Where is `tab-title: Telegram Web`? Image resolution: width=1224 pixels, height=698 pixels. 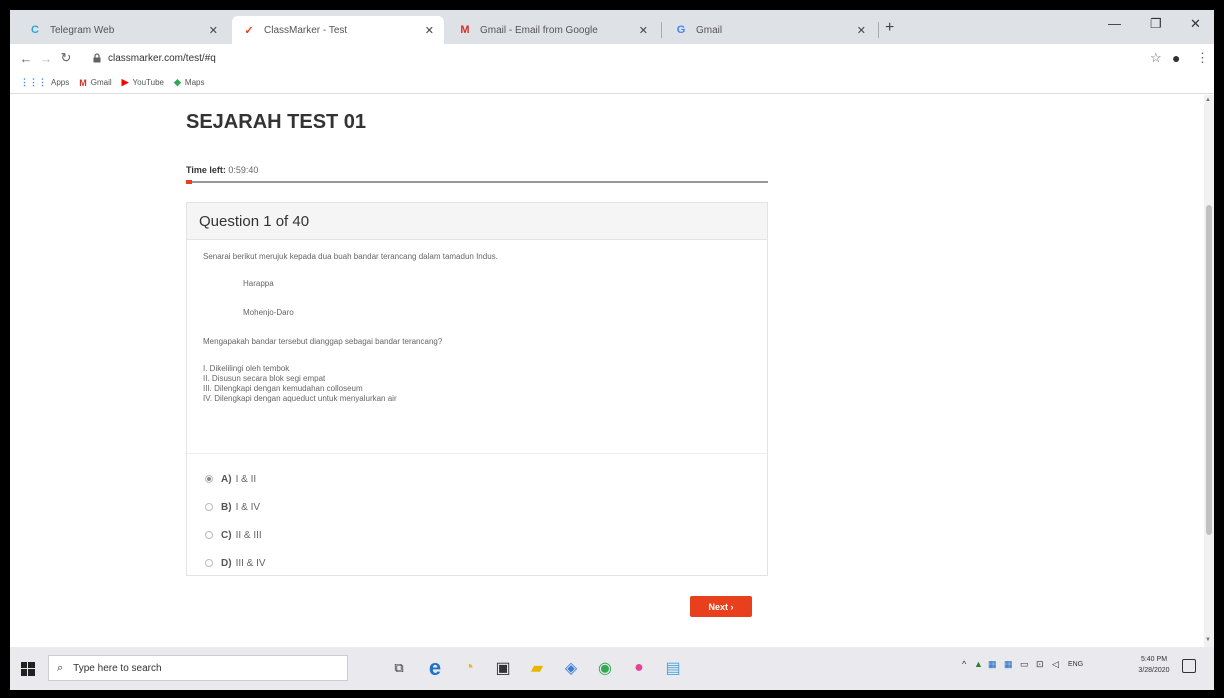 tab-title: Telegram Web is located at coordinates (82, 30).